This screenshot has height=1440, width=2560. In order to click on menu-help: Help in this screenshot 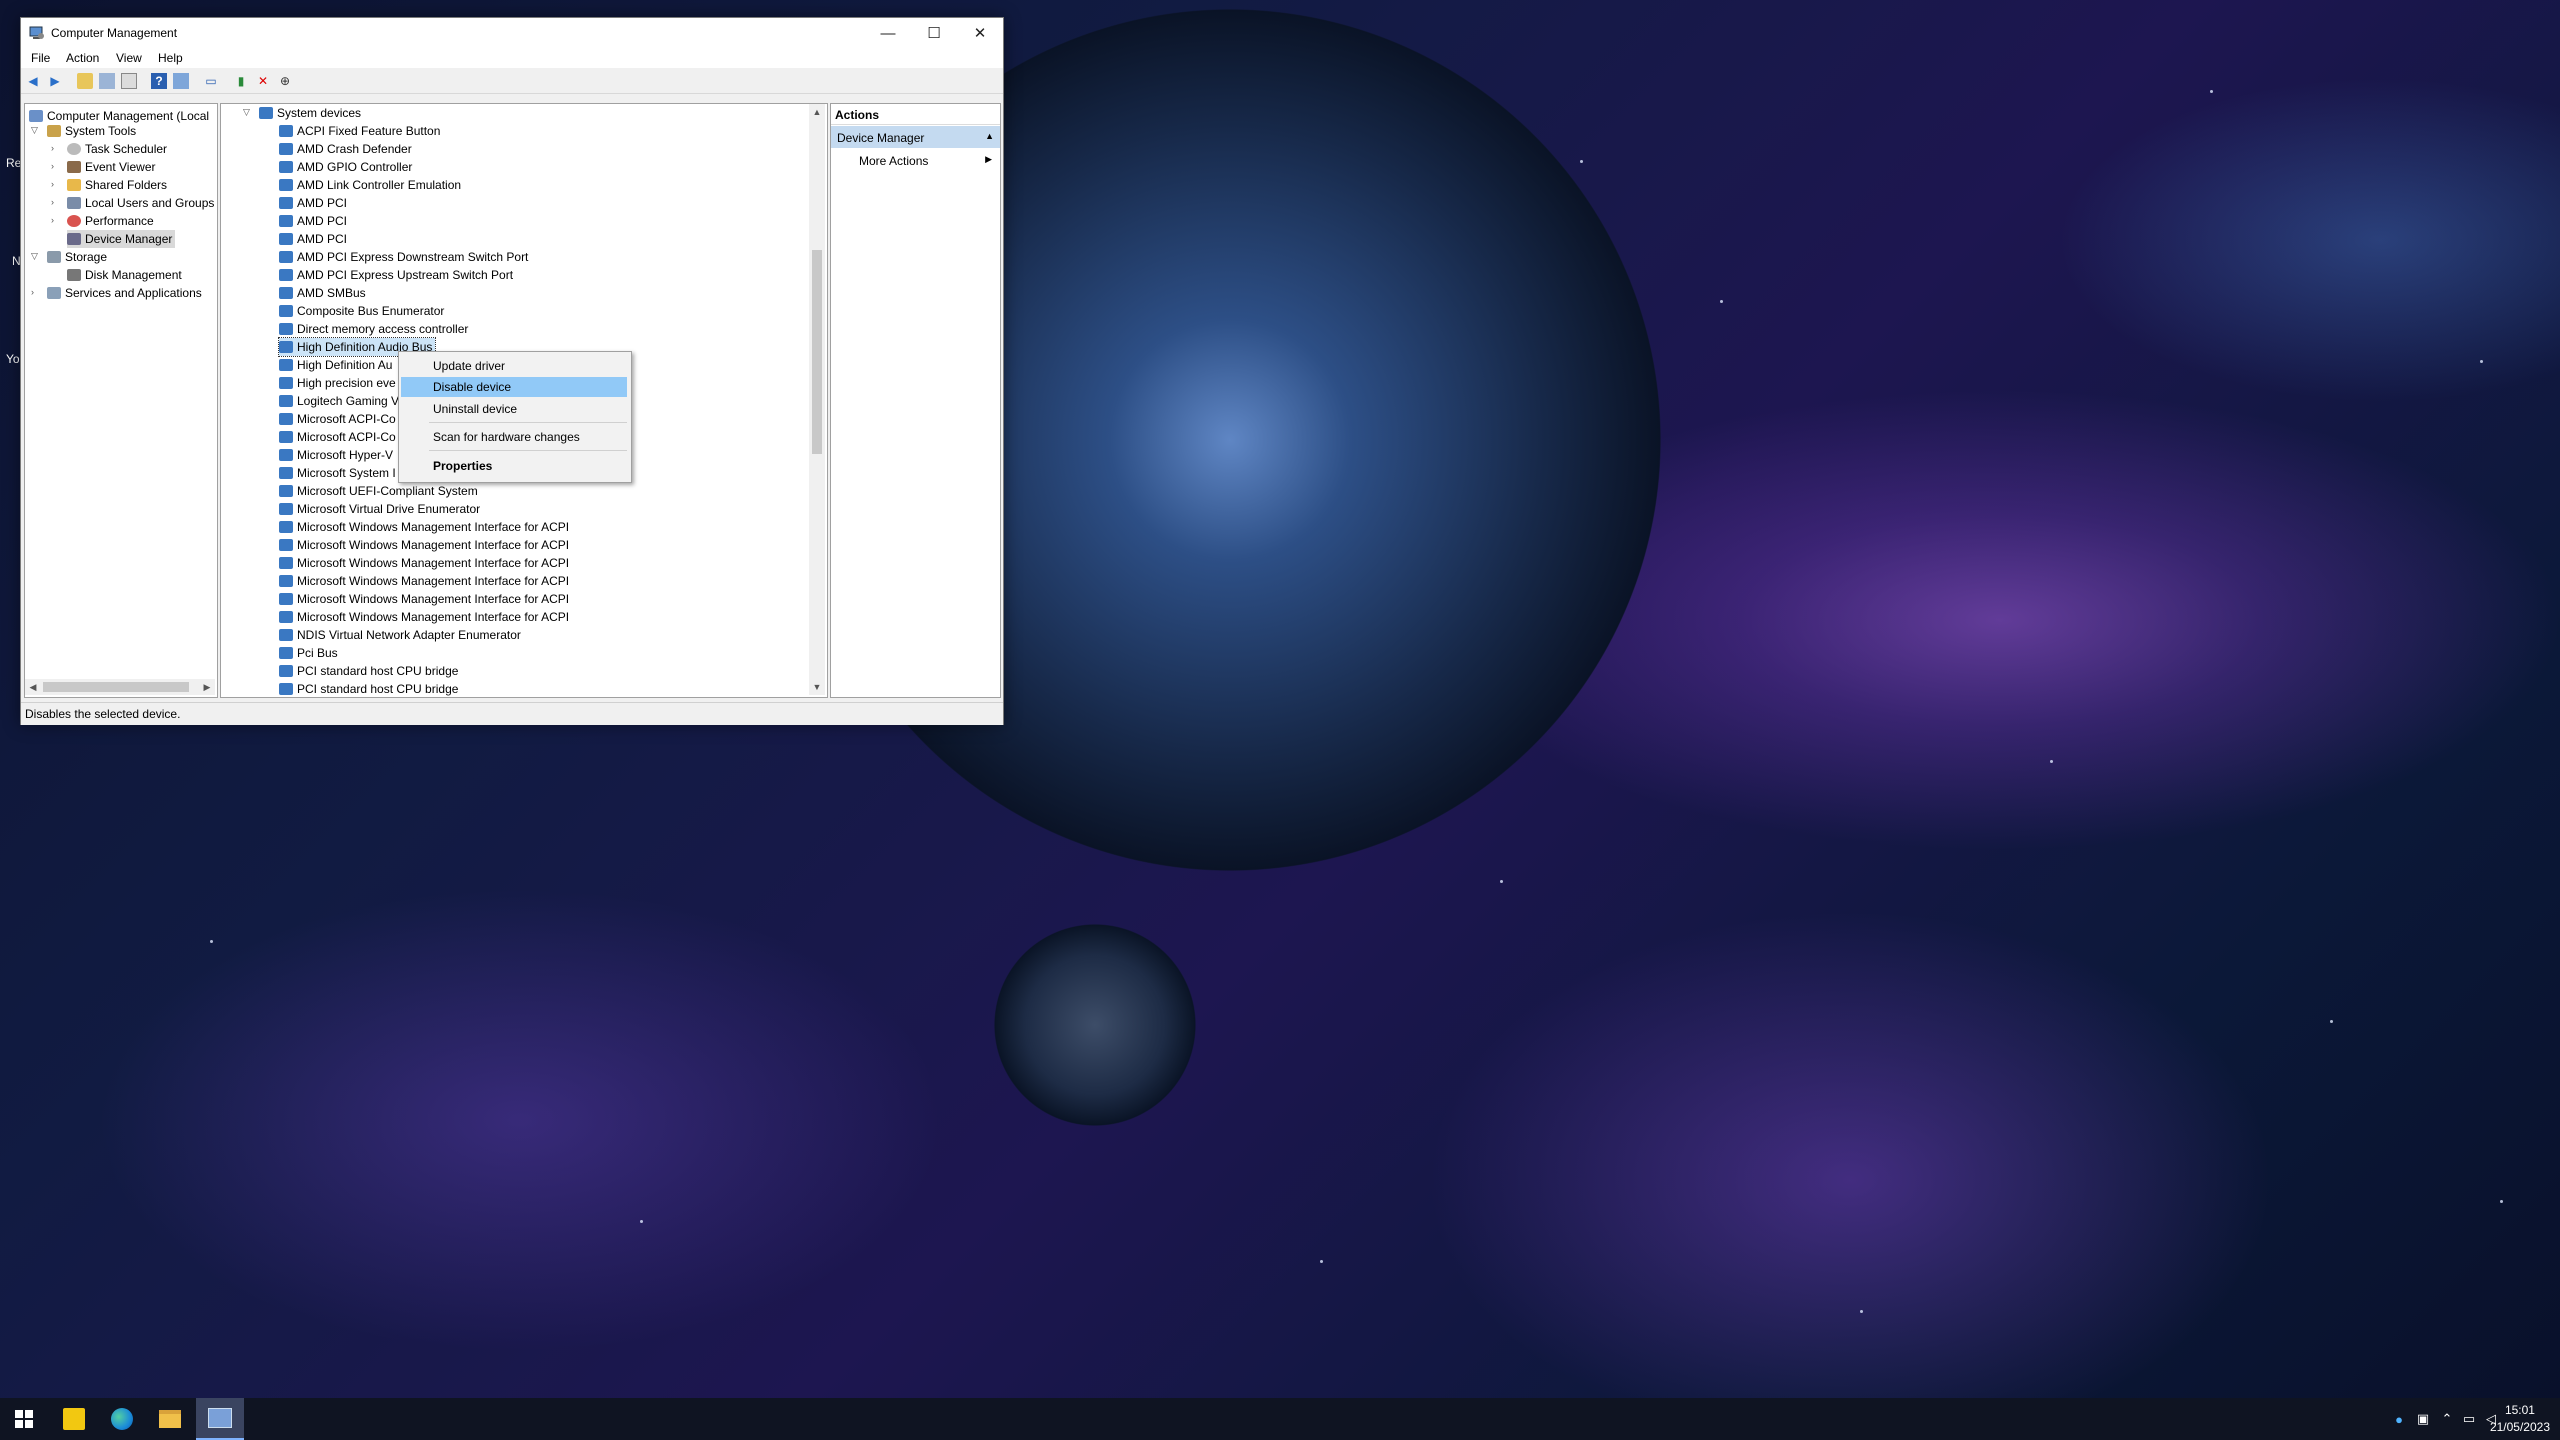, I will do `click(170, 58)`.